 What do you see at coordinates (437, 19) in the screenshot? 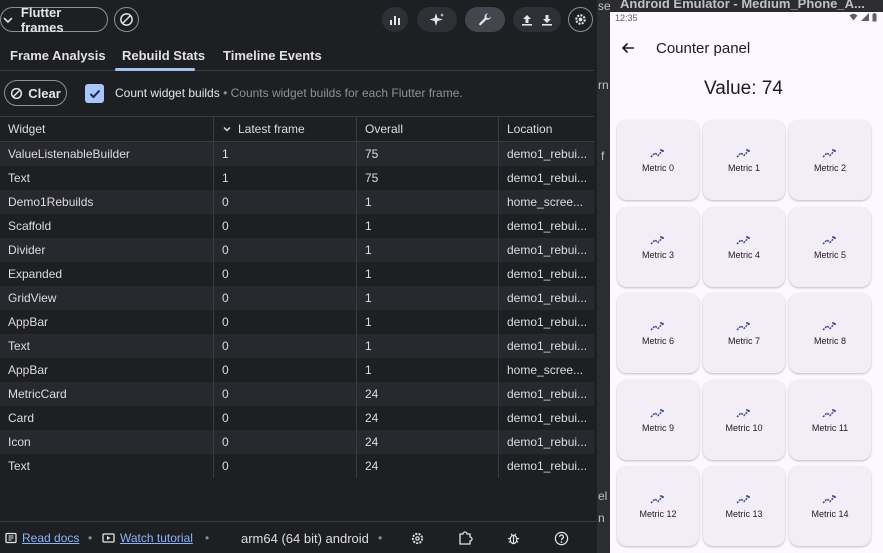
I see `ai-assist-button` at bounding box center [437, 19].